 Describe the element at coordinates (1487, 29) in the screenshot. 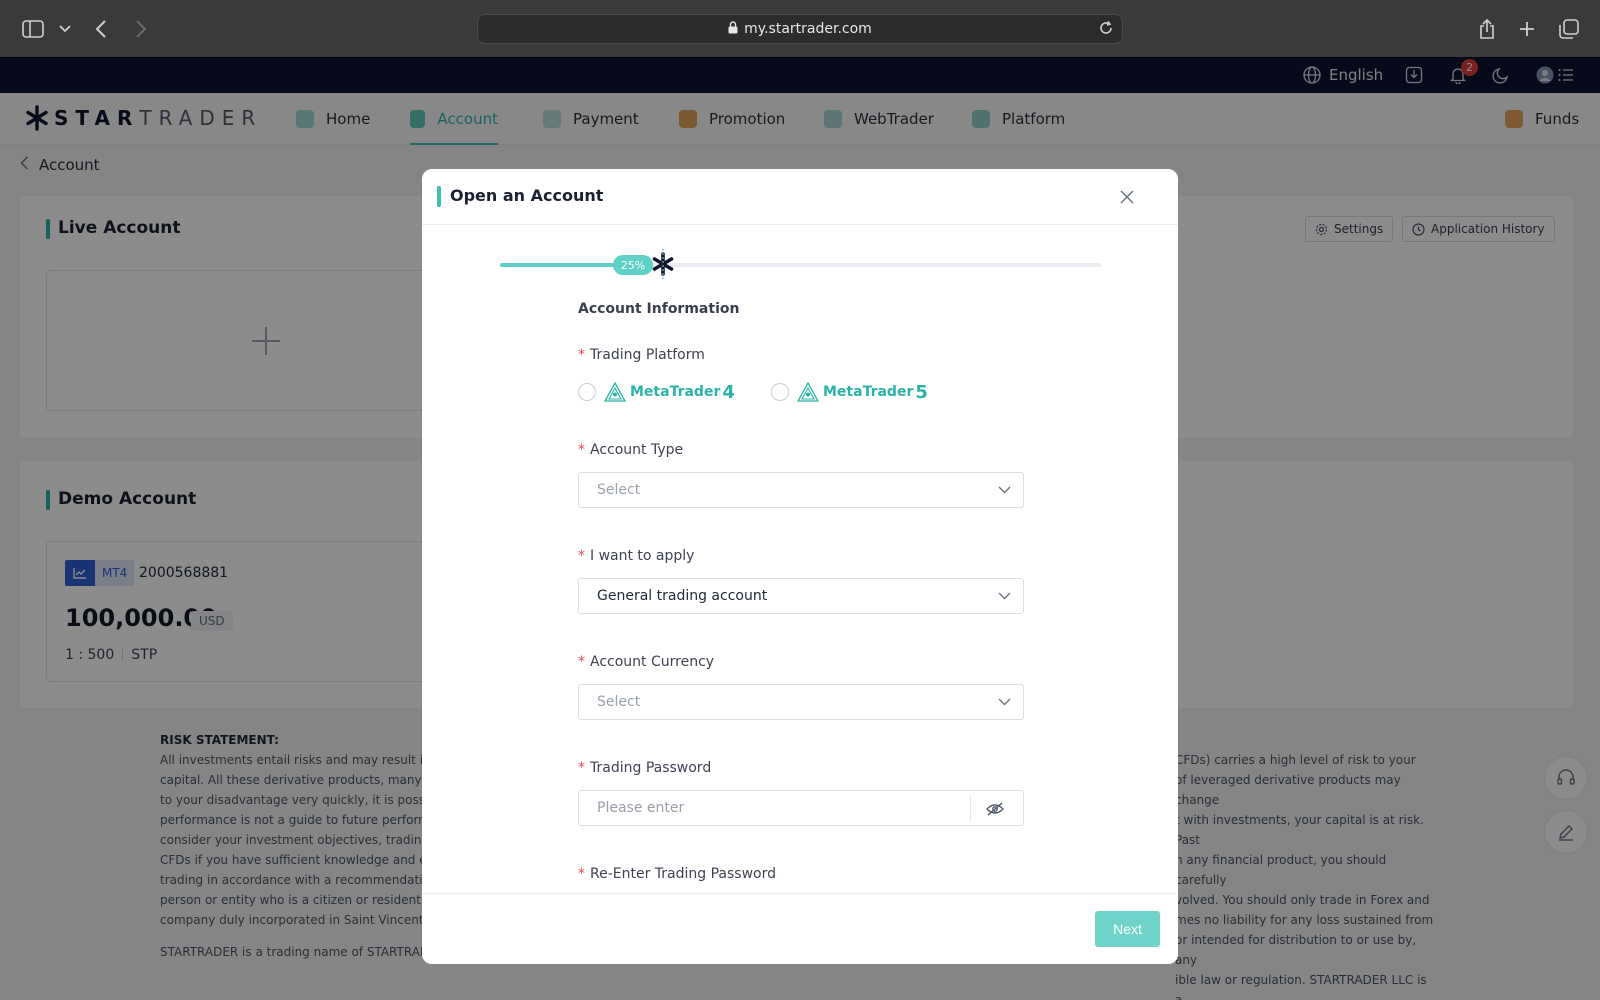

I see `share-icon` at that location.